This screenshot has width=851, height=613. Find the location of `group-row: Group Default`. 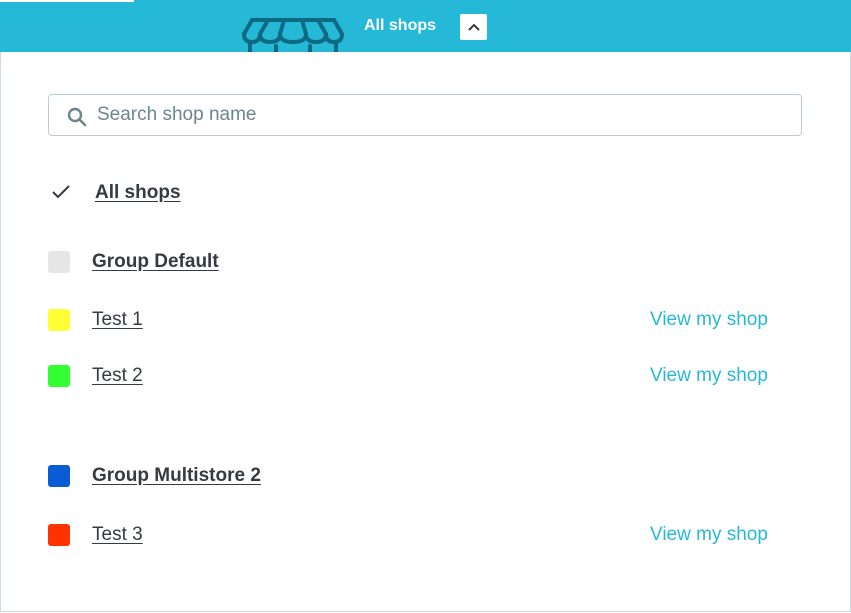

group-row: Group Default is located at coordinates (428, 262).